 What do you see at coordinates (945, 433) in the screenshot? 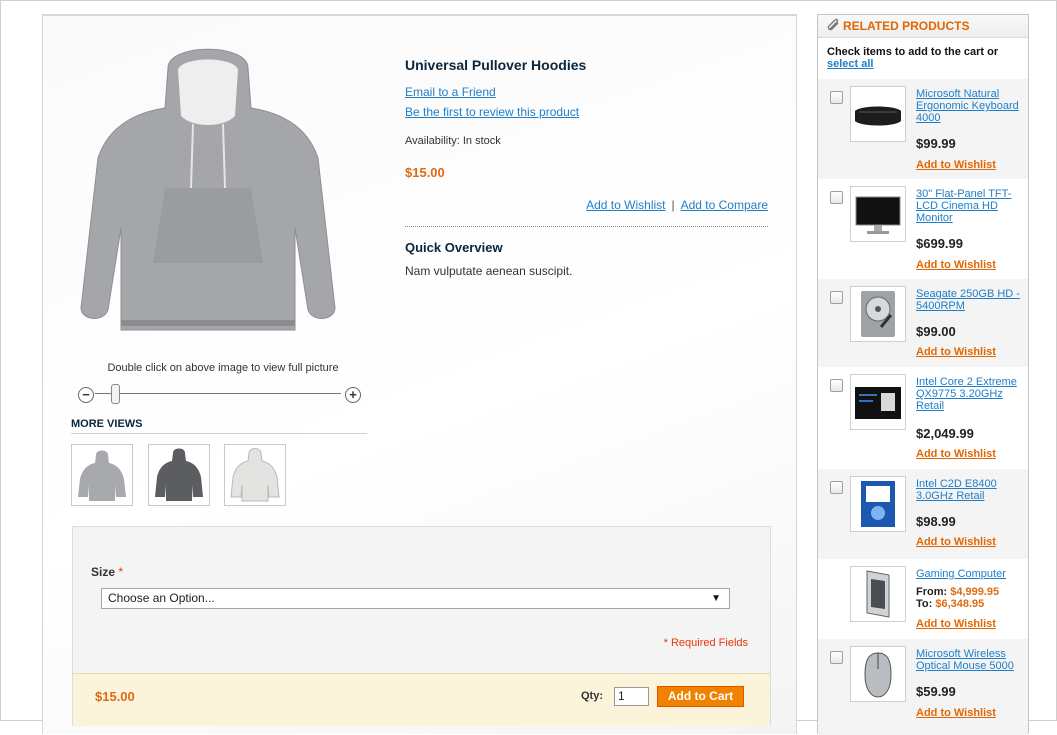
I see `related-item-price: $2,049.99` at bounding box center [945, 433].